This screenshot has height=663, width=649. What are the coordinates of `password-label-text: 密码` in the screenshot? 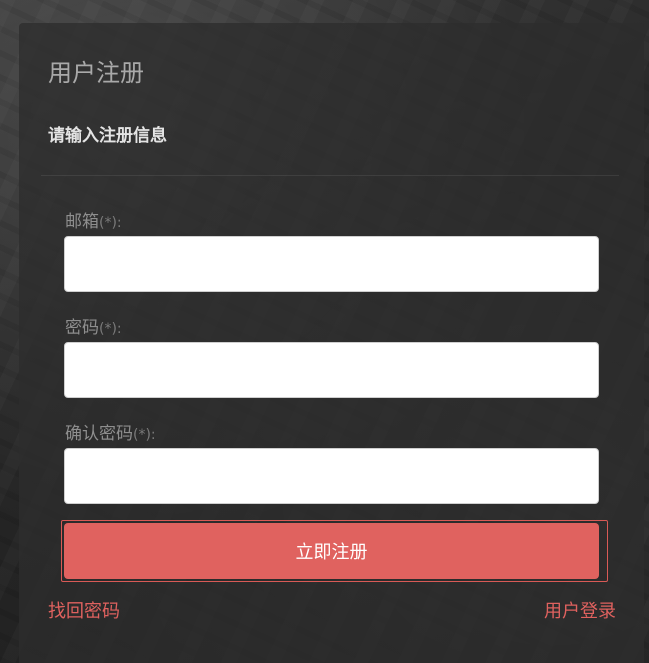 It's located at (82, 328).